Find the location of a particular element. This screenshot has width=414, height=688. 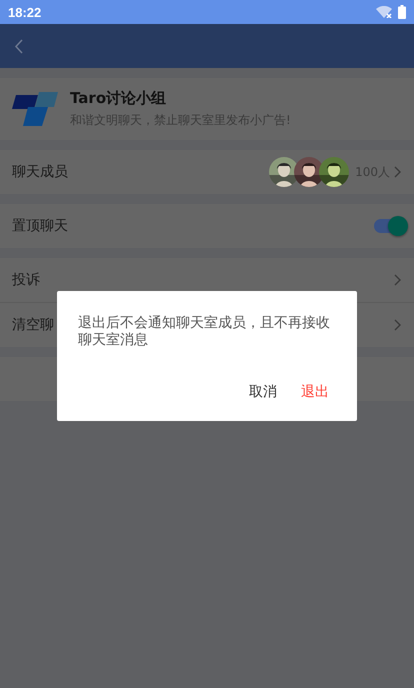

row-label: 聊天成员 is located at coordinates (40, 172).